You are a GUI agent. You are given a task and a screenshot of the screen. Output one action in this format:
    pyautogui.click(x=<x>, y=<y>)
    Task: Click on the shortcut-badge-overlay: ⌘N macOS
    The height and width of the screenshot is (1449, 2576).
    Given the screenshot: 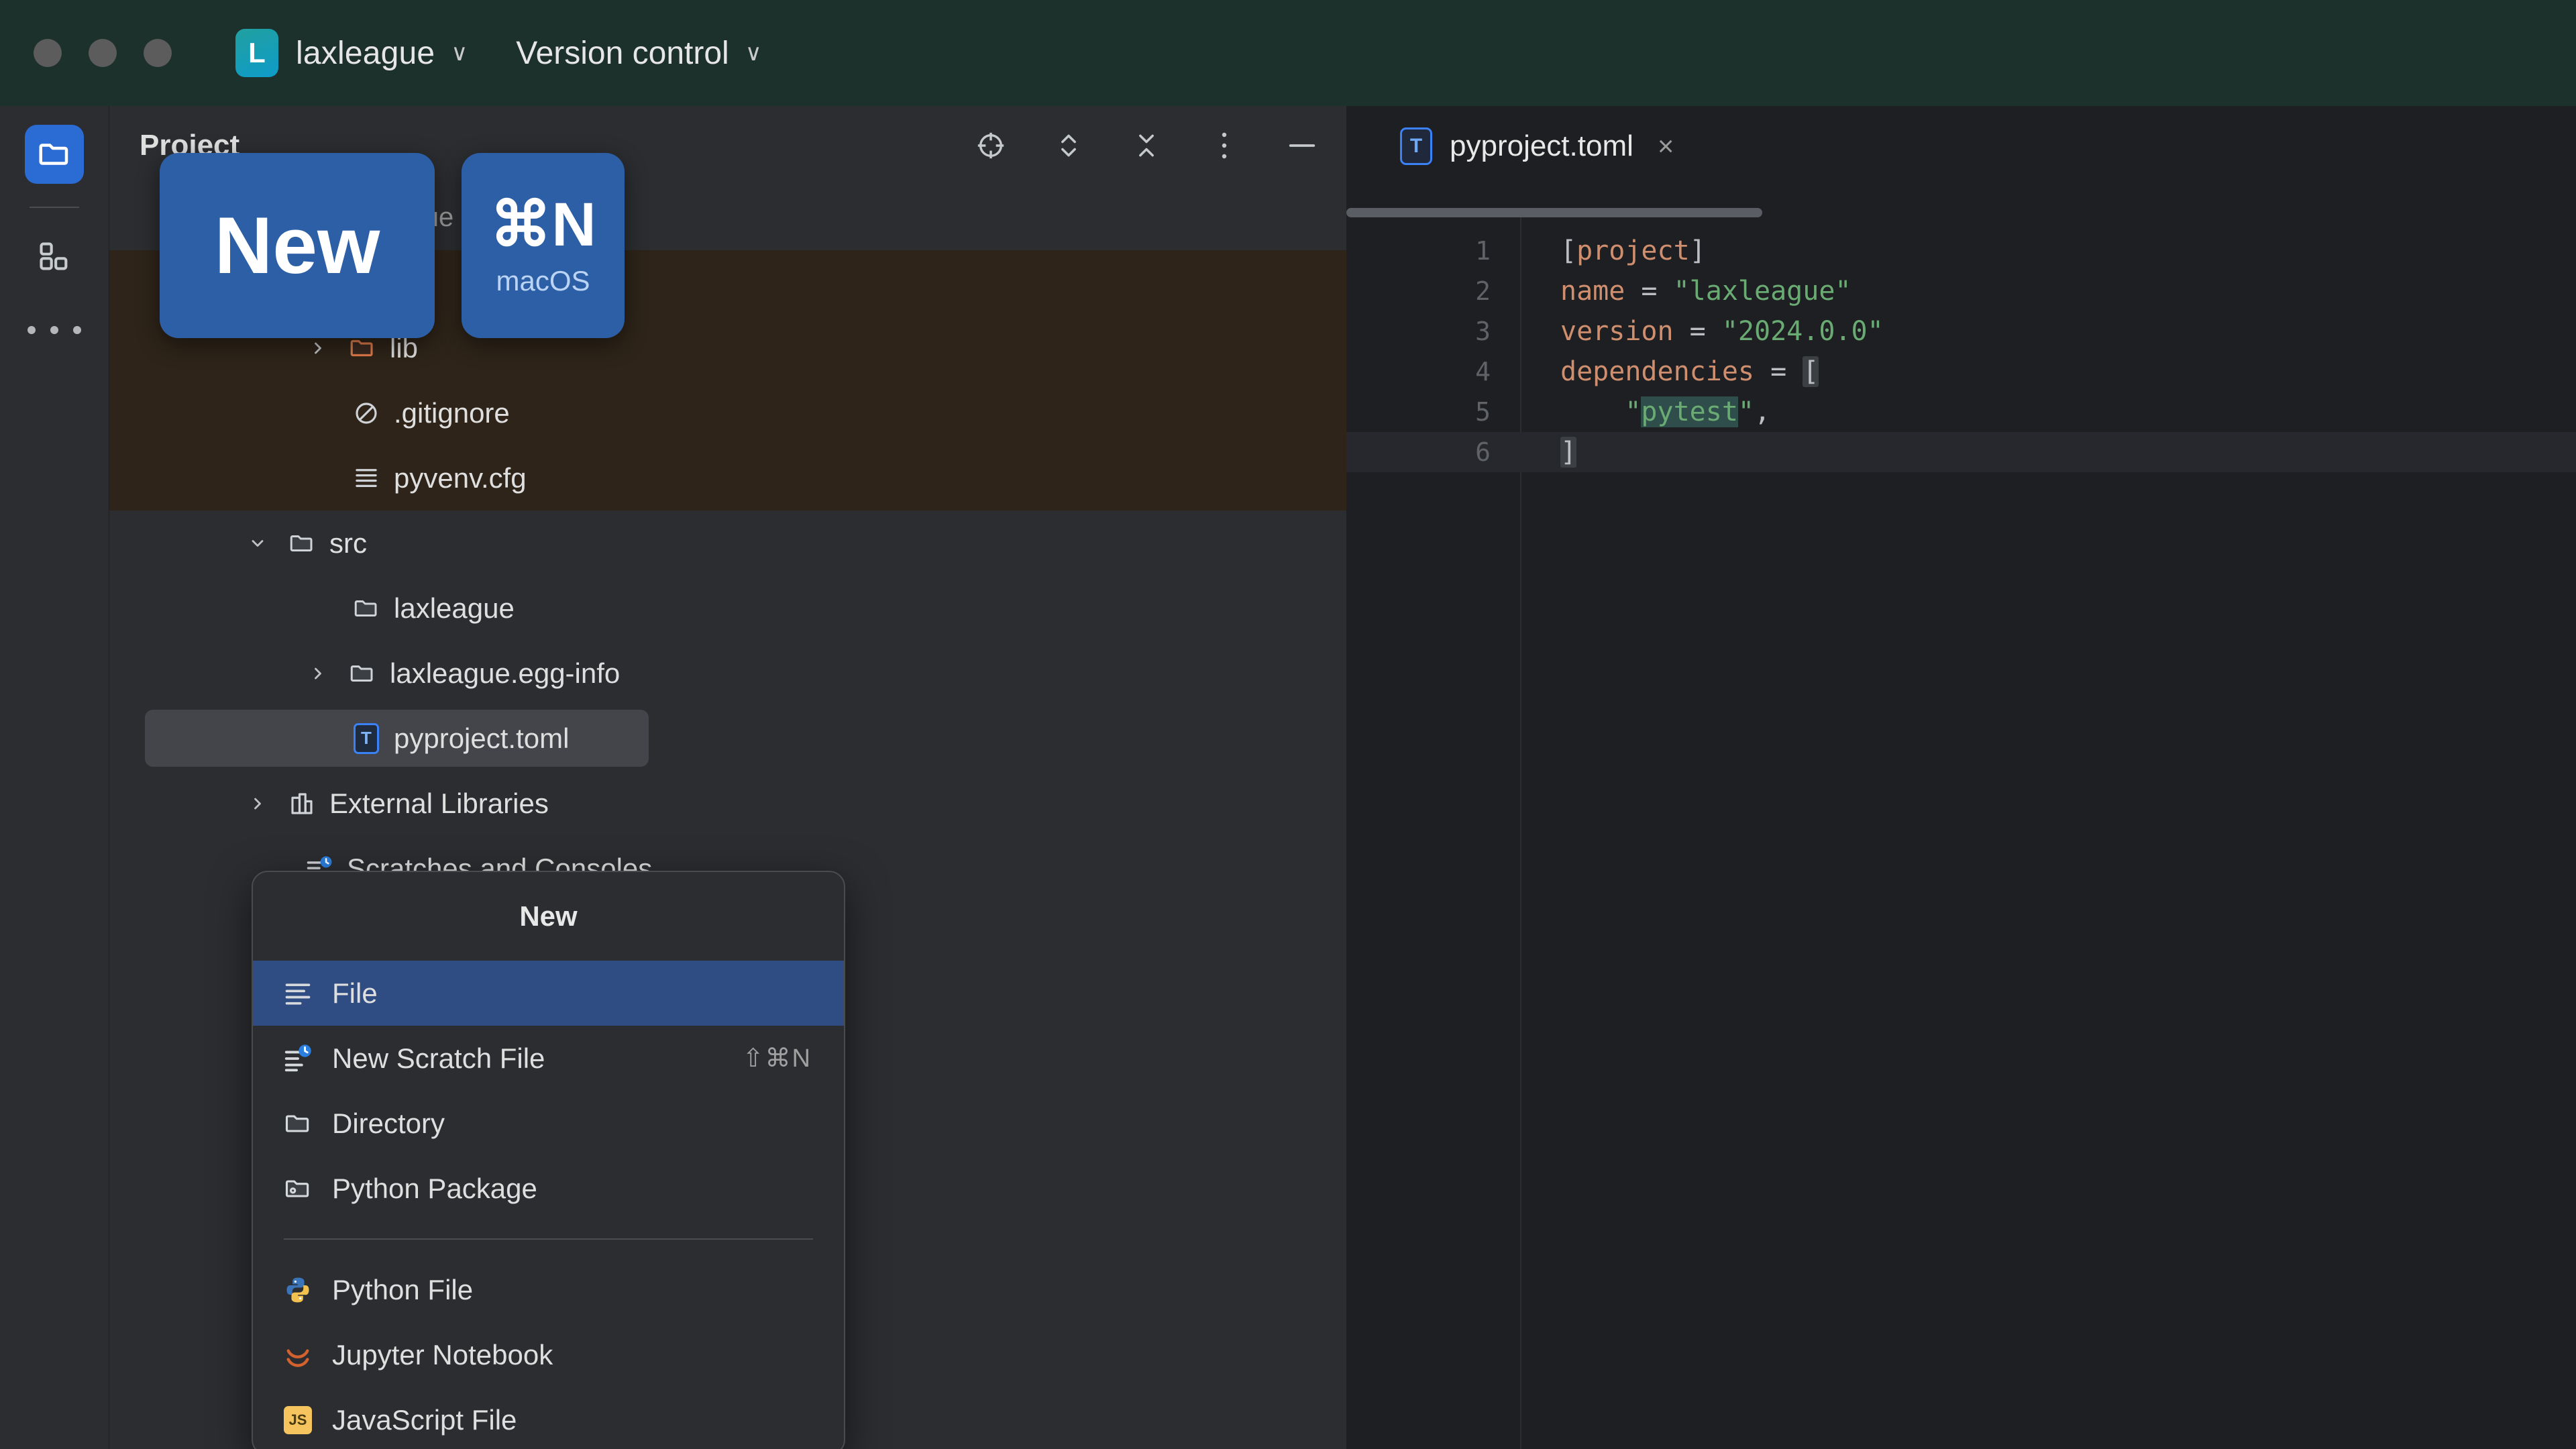 What is the action you would take?
    pyautogui.click(x=543, y=245)
    